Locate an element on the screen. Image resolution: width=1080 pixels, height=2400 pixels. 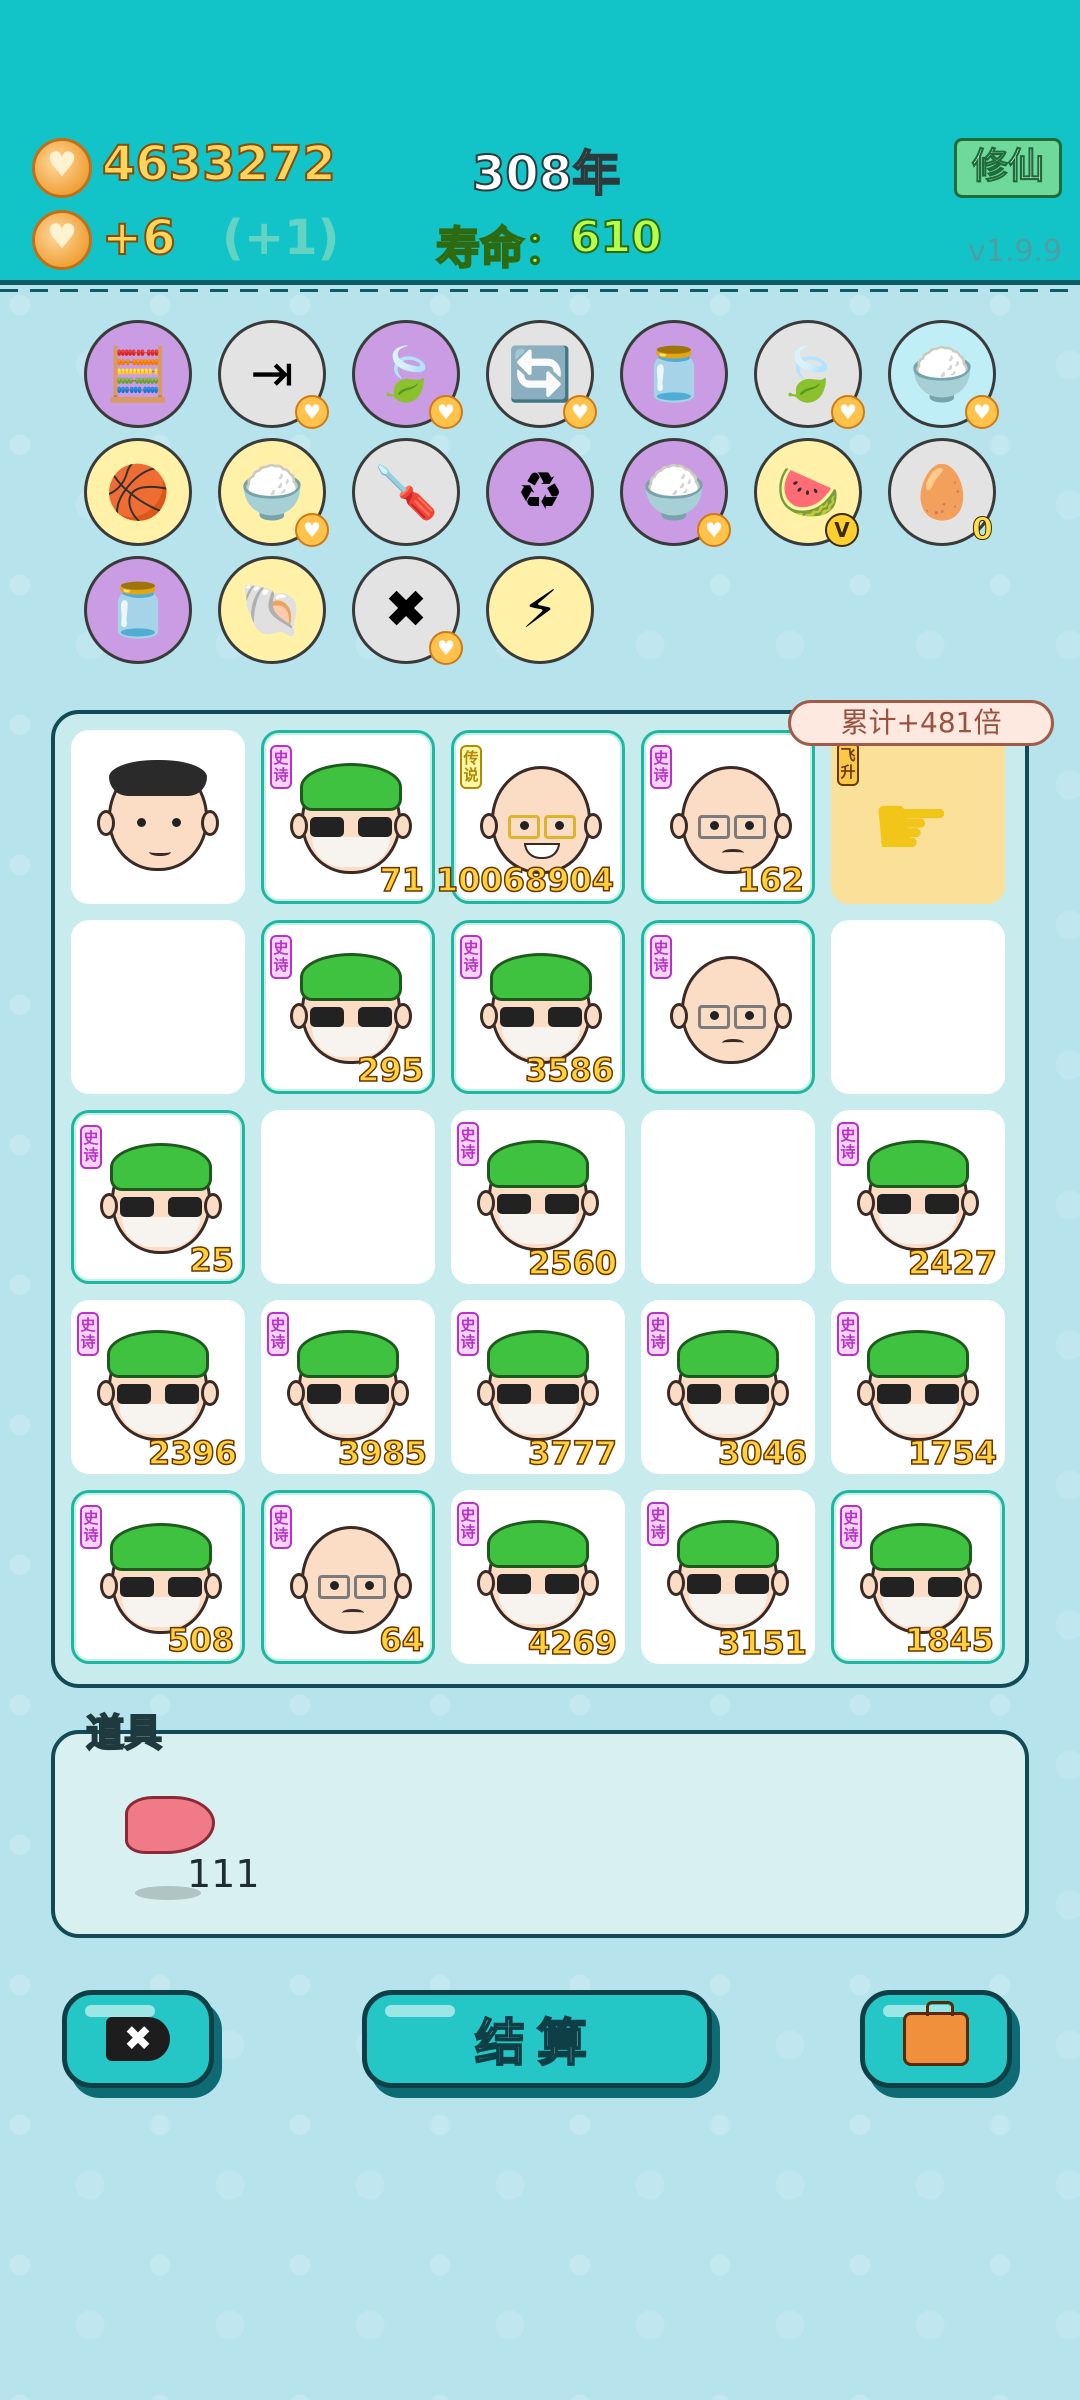
coin-rate-icon is located at coordinates (62, 240).